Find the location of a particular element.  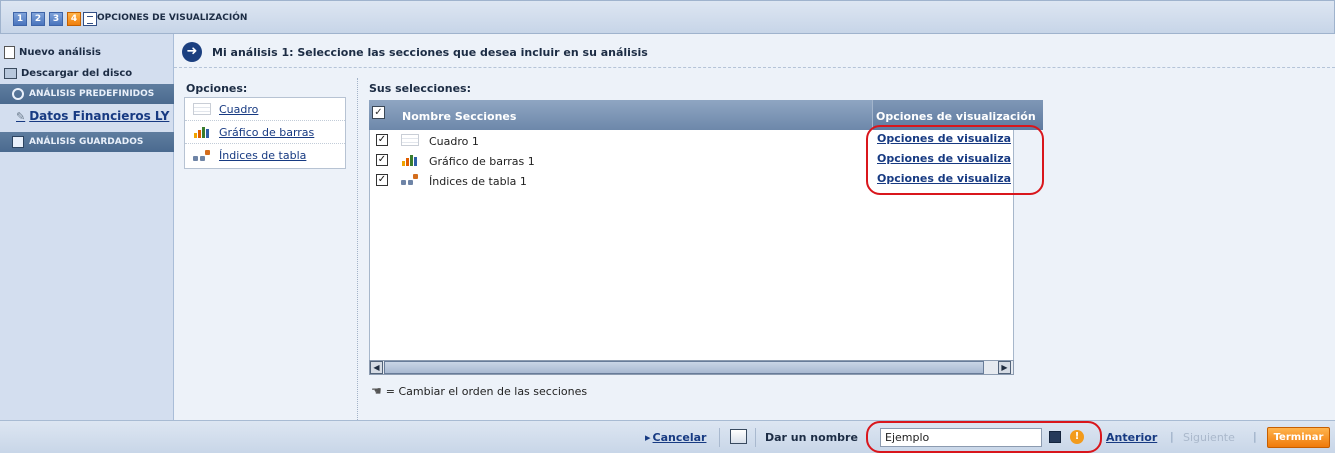

section-saved: ANÁLISIS GUARDADOS is located at coordinates (87, 142).